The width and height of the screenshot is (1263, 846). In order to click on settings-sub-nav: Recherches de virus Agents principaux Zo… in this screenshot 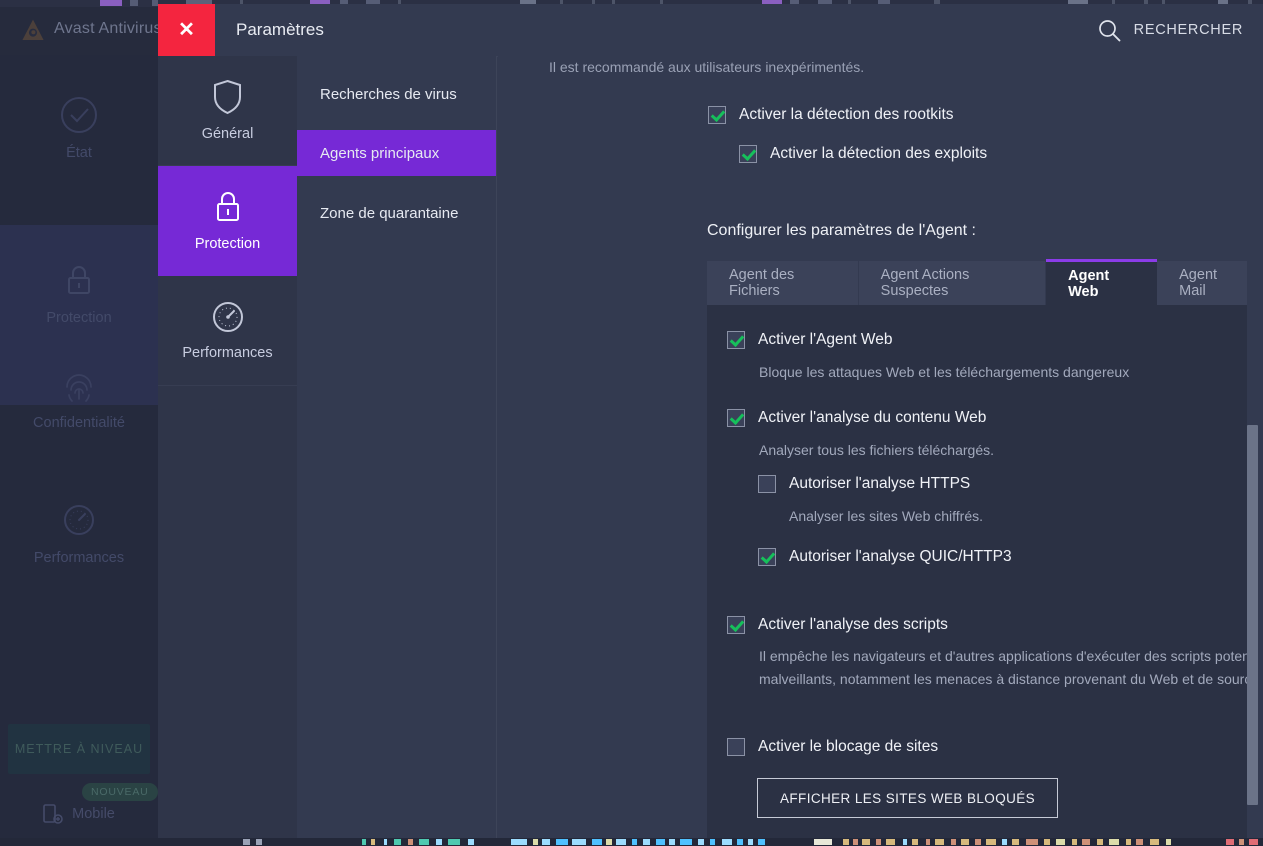, I will do `click(397, 448)`.